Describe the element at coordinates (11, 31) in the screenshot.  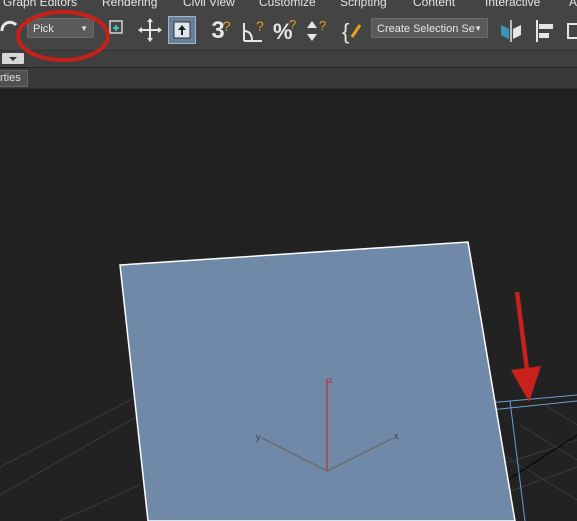
I see `link-icon` at that location.